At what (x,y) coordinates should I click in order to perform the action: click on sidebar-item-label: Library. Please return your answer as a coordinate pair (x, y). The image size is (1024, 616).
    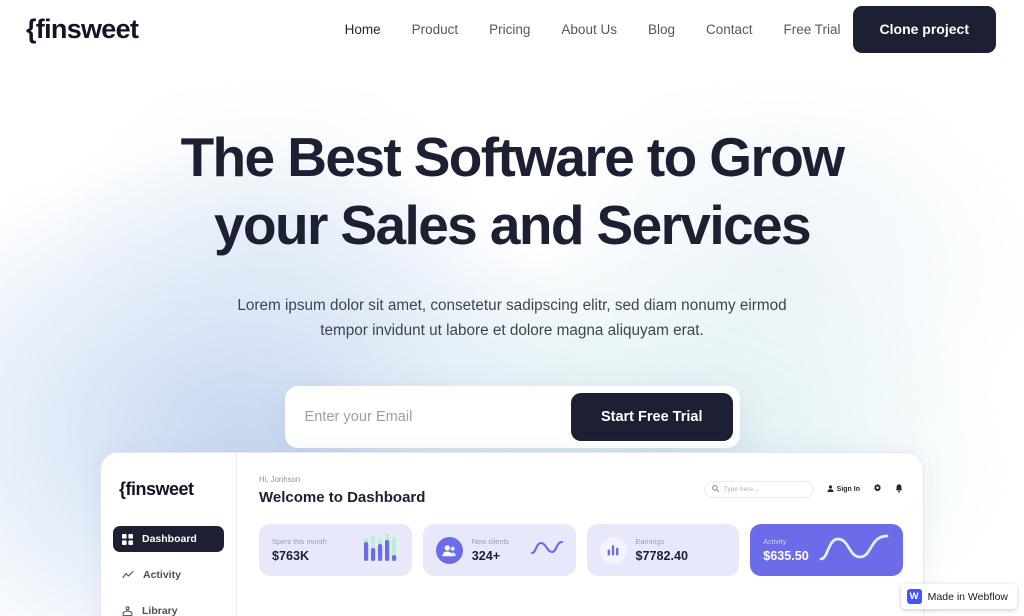
    Looking at the image, I should click on (160, 610).